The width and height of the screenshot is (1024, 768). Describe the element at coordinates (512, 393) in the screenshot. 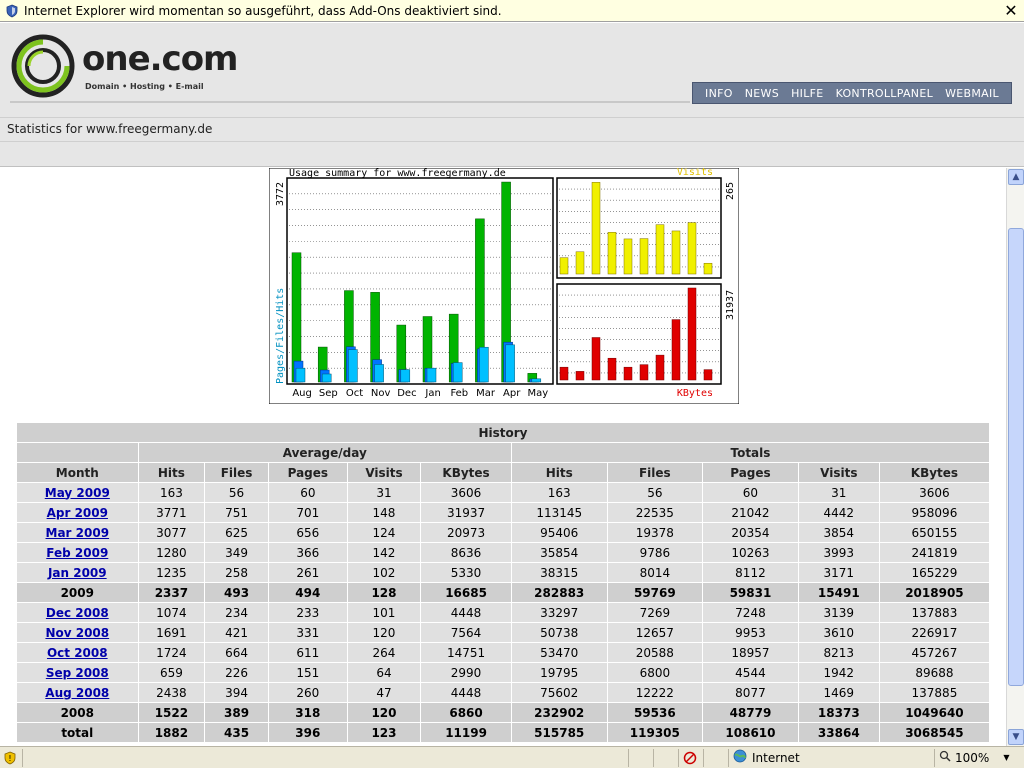

I see `x-tick-label: Apr` at that location.